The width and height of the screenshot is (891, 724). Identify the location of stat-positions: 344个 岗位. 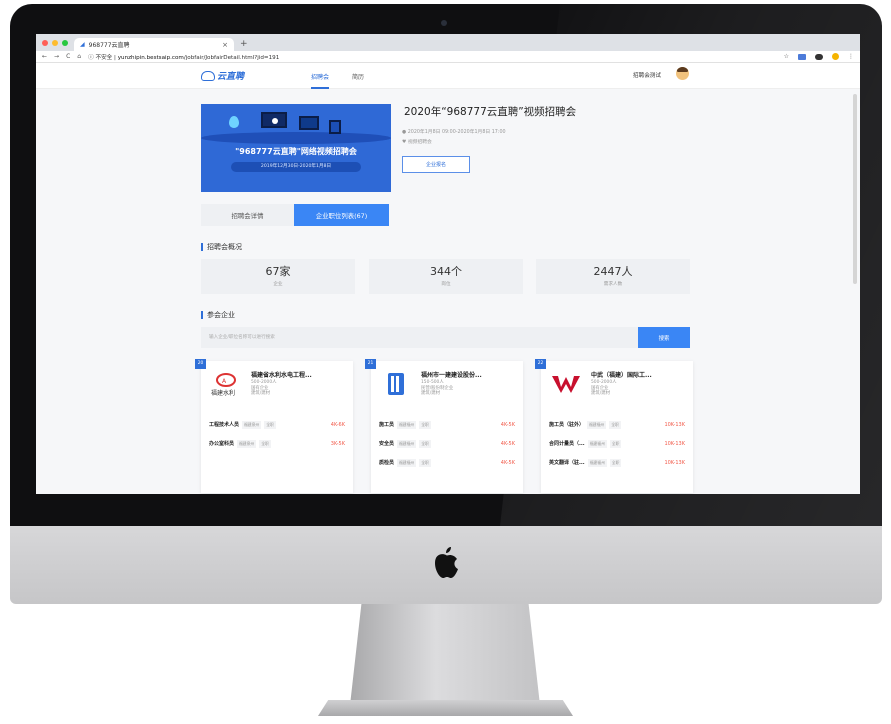
(446, 276).